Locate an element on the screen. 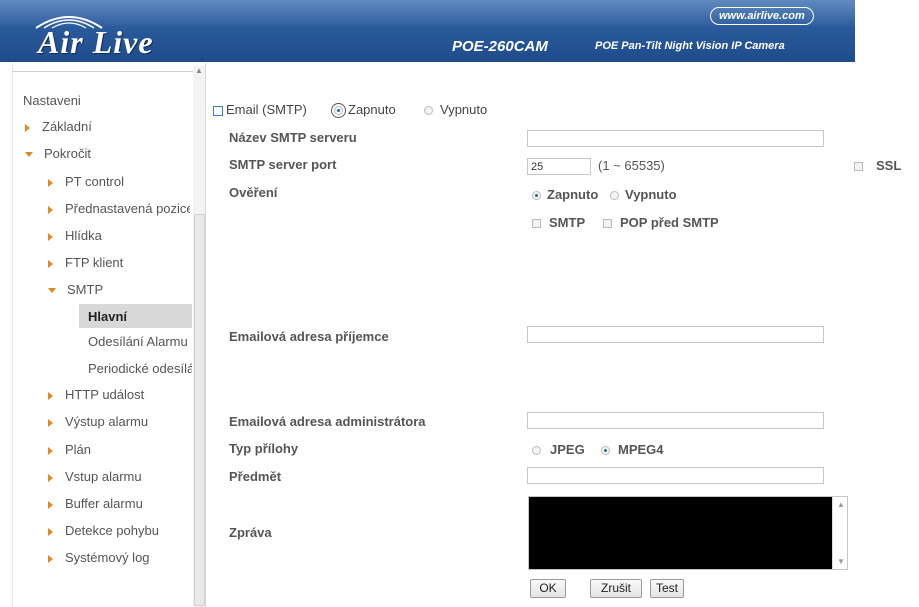 The width and height of the screenshot is (919, 607). admin-email-input is located at coordinates (675, 420).